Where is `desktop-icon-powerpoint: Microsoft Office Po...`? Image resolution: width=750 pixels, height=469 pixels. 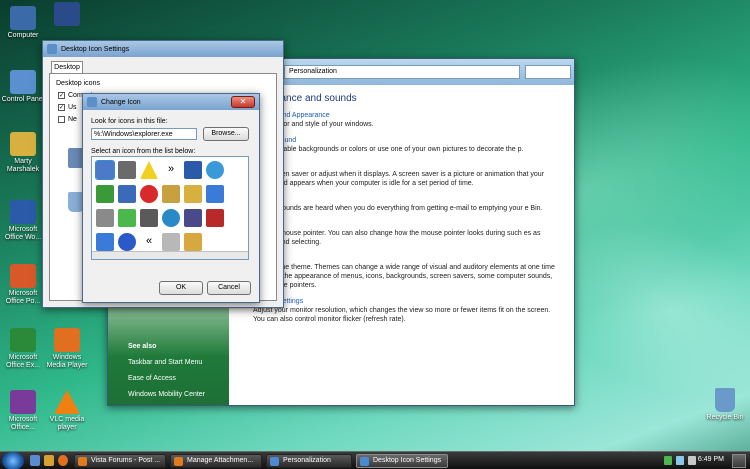
desktop-icon-powerpoint: Microsoft Office Po... is located at coordinates (23, 285).